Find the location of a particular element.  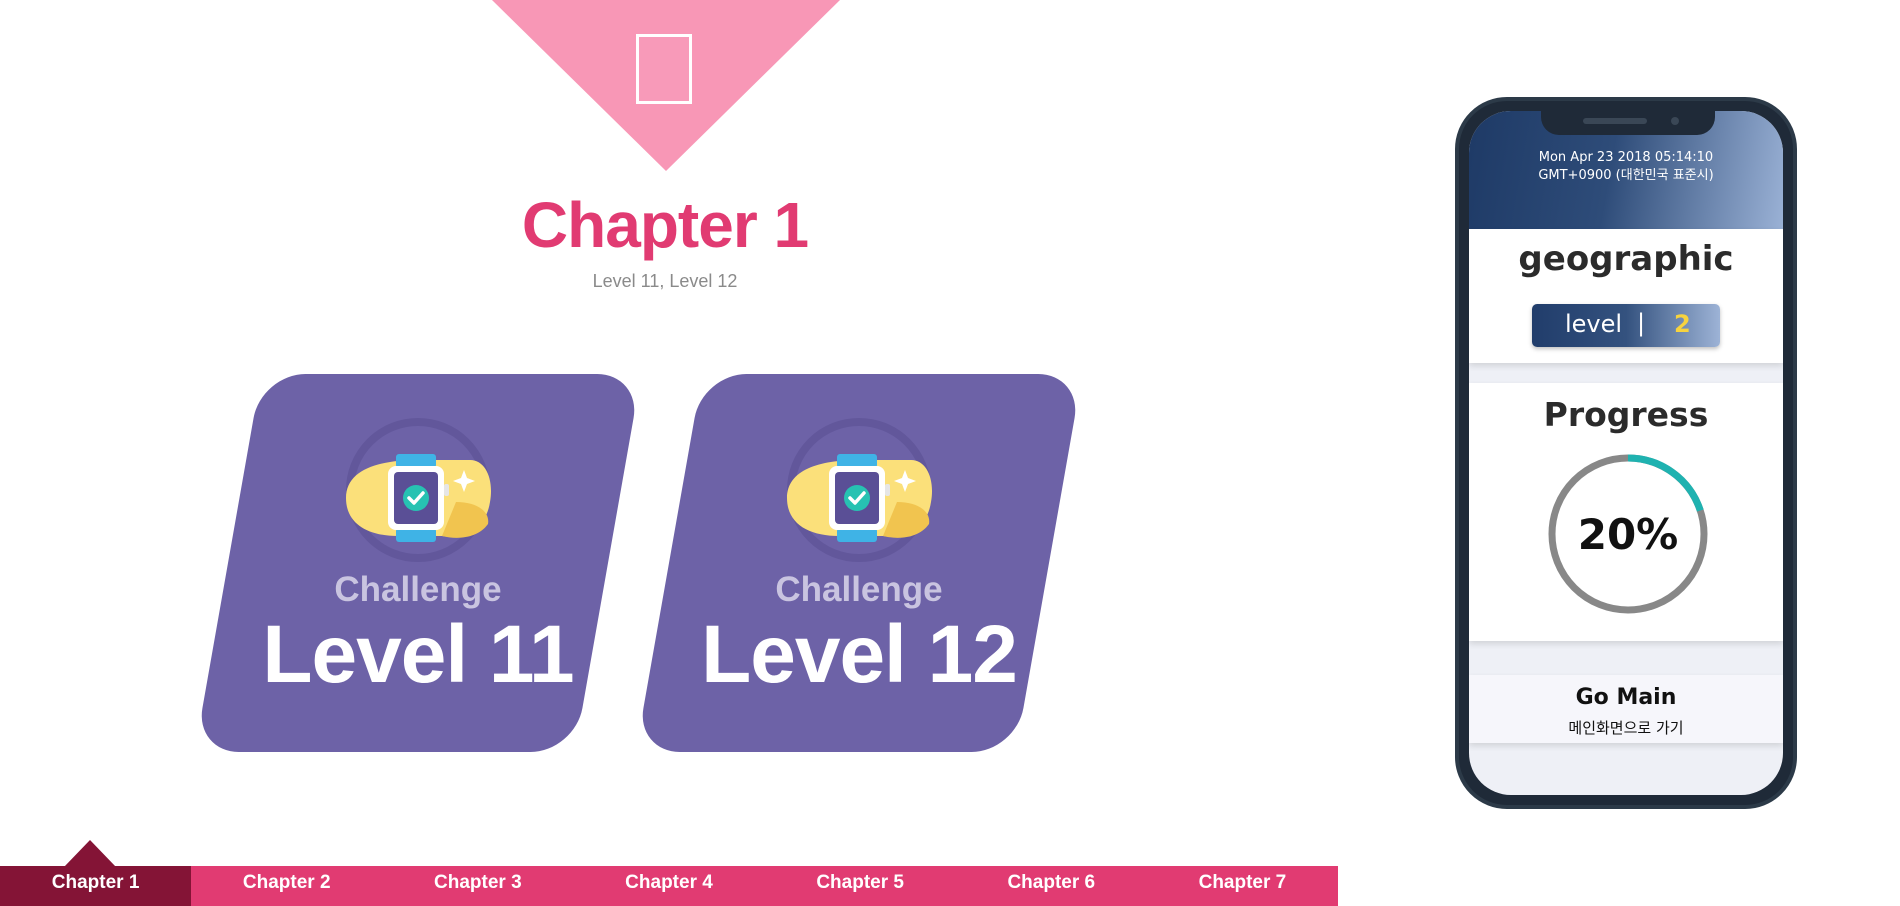

tab-chapter-1: Chapter 1 is located at coordinates (96, 886).